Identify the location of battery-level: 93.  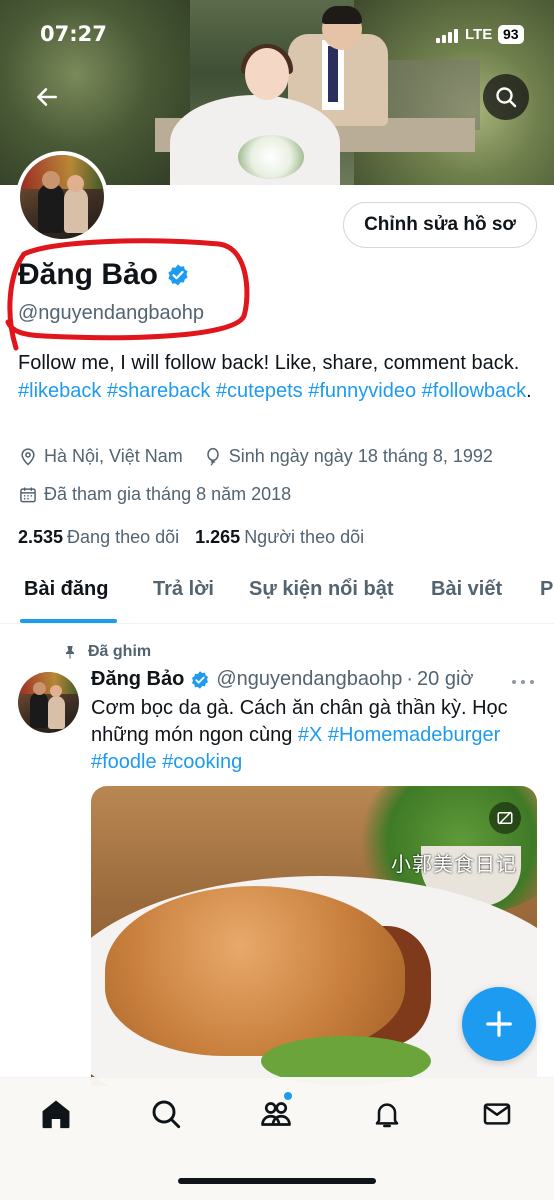
(511, 34).